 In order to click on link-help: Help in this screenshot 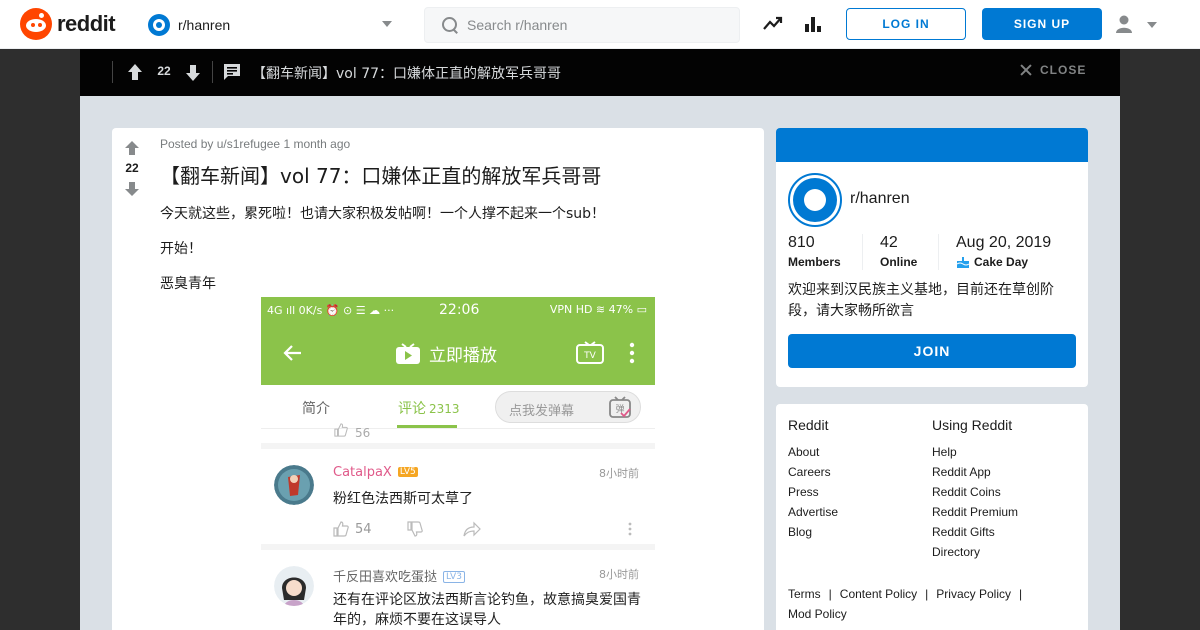, I will do `click(975, 452)`.